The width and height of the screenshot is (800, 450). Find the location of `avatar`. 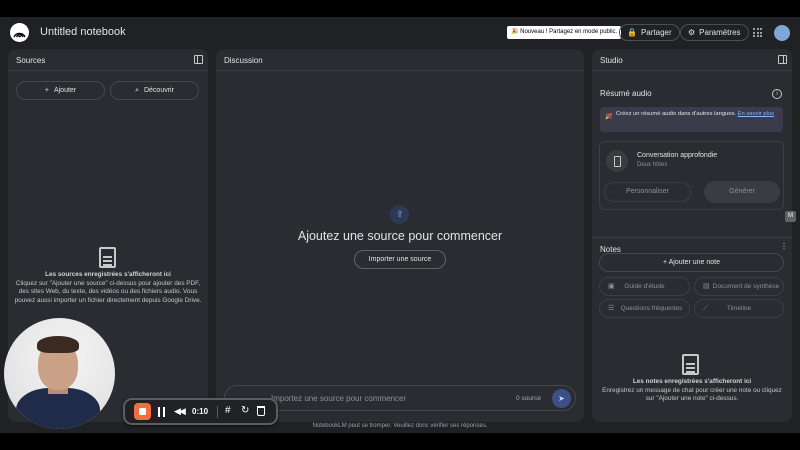

avatar is located at coordinates (782, 33).